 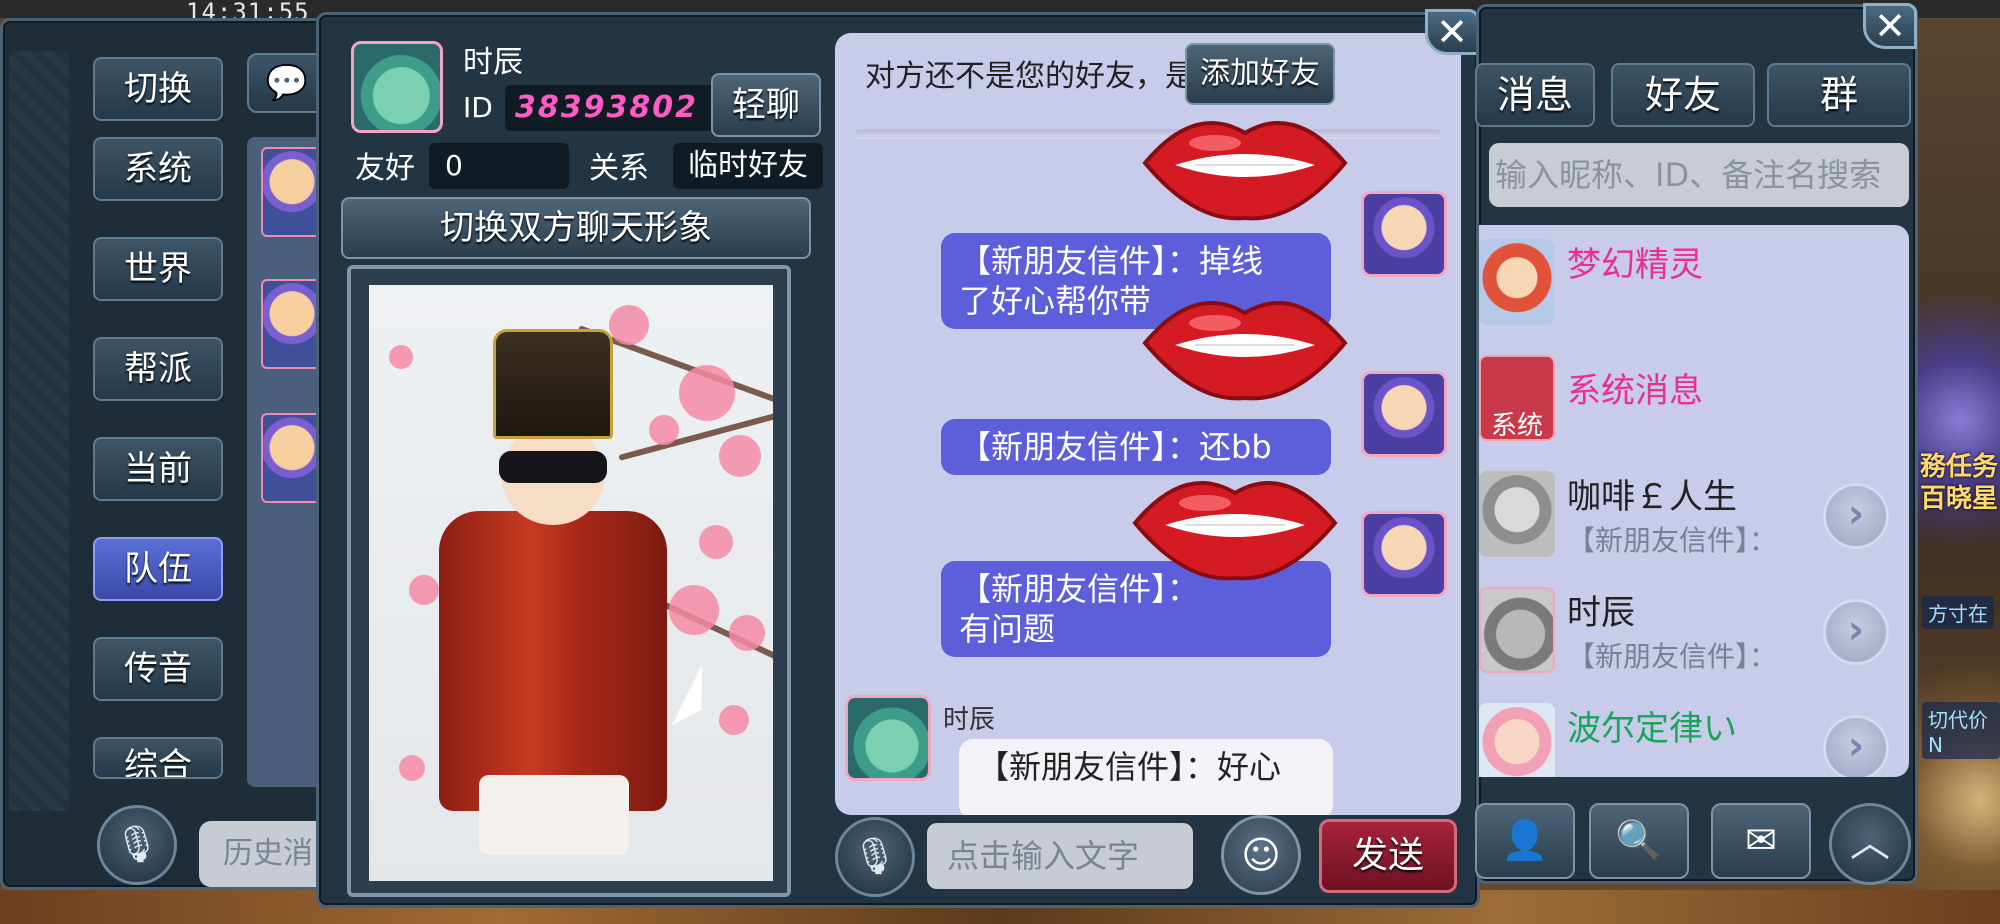 I want to click on speaker-icon: 系统, so click(x=1517, y=398).